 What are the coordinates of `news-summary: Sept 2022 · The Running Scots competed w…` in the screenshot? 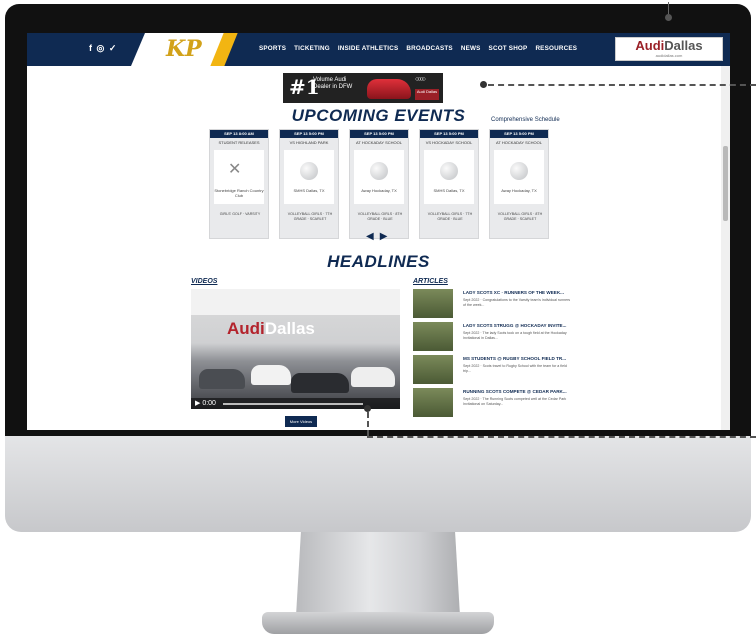 It's located at (515, 401).